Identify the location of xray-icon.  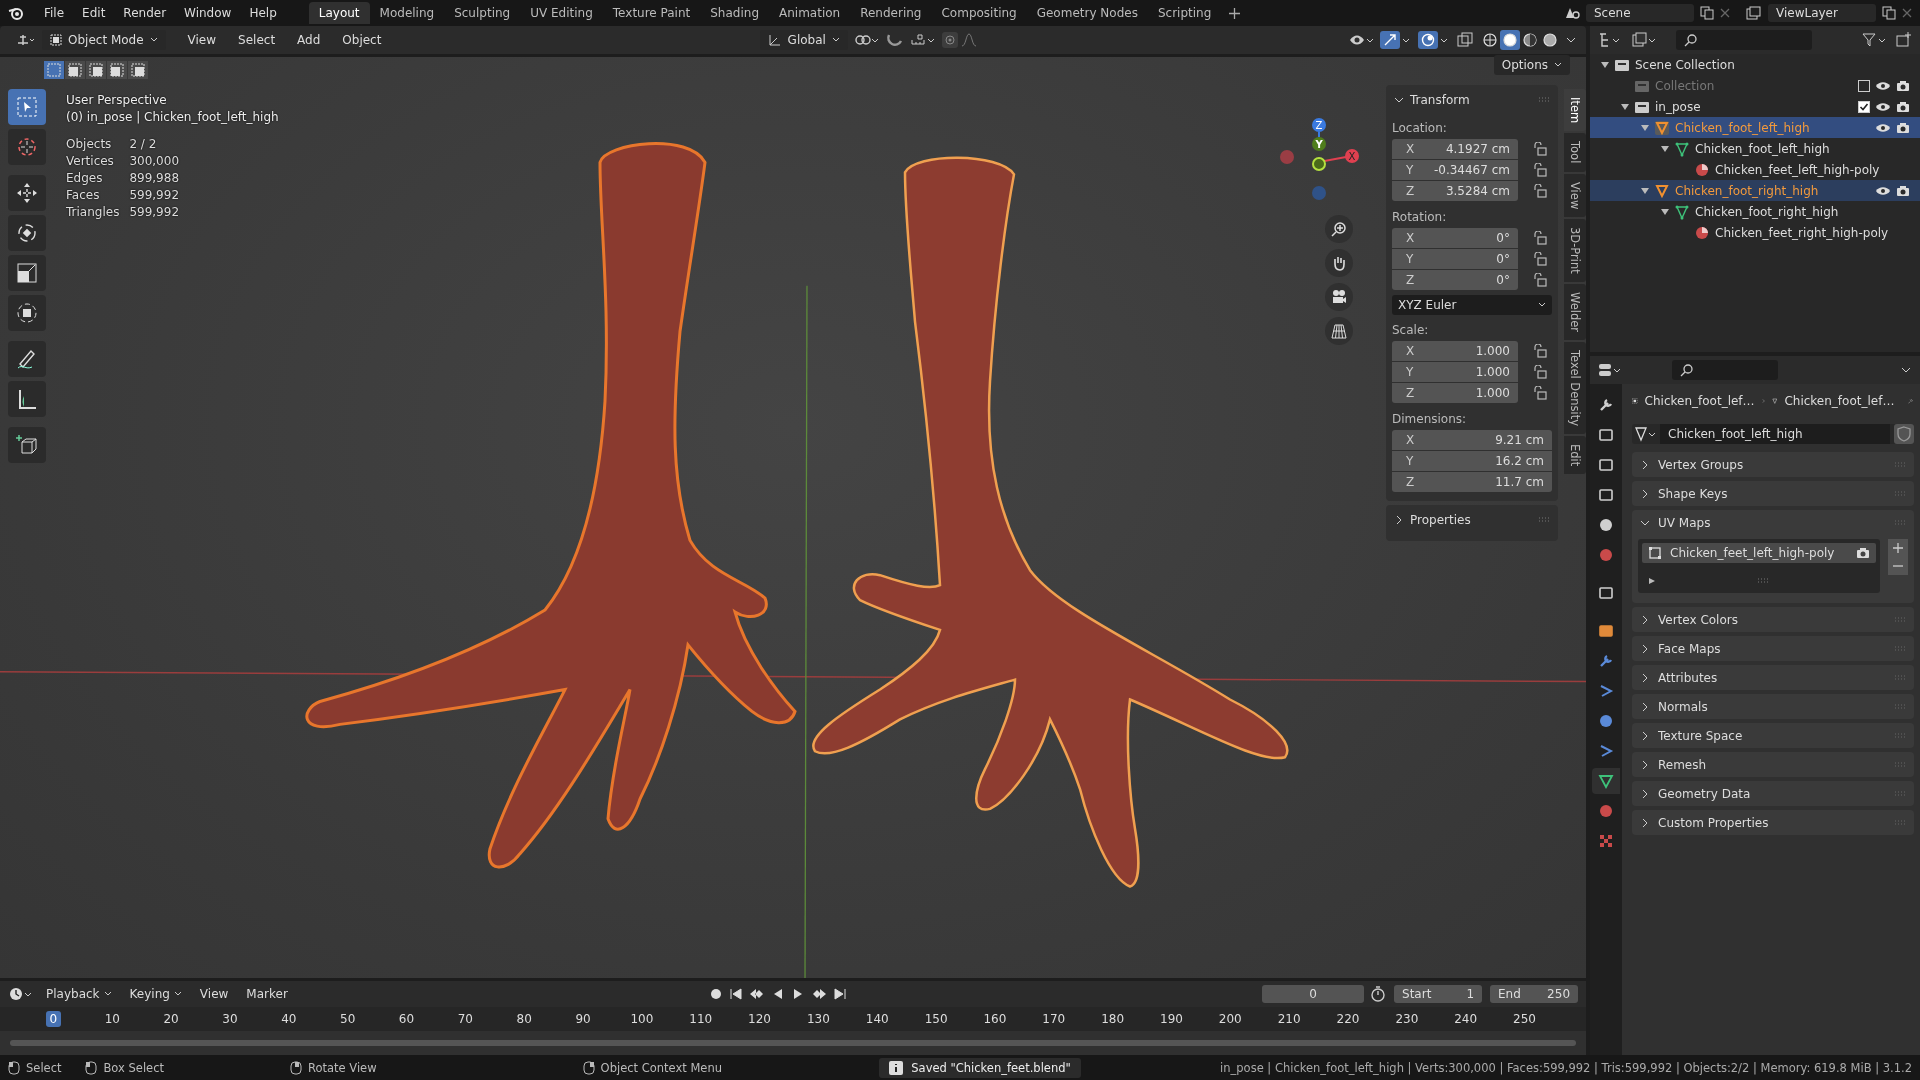
(1465, 40).